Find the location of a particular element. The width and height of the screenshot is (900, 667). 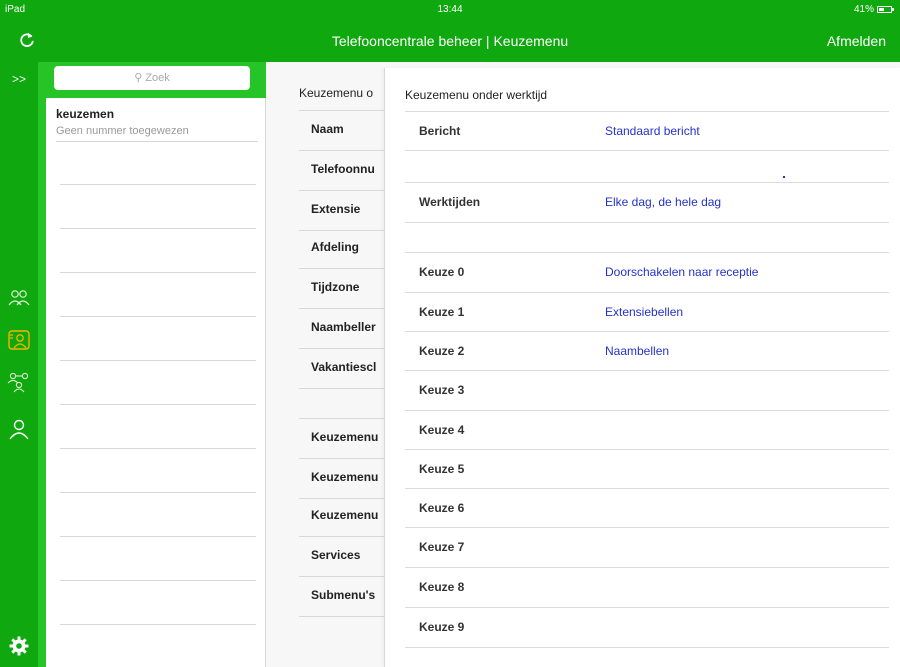

panel-row-werktijden: Werktijden Elke dag, de hele dag is located at coordinates (647, 202).